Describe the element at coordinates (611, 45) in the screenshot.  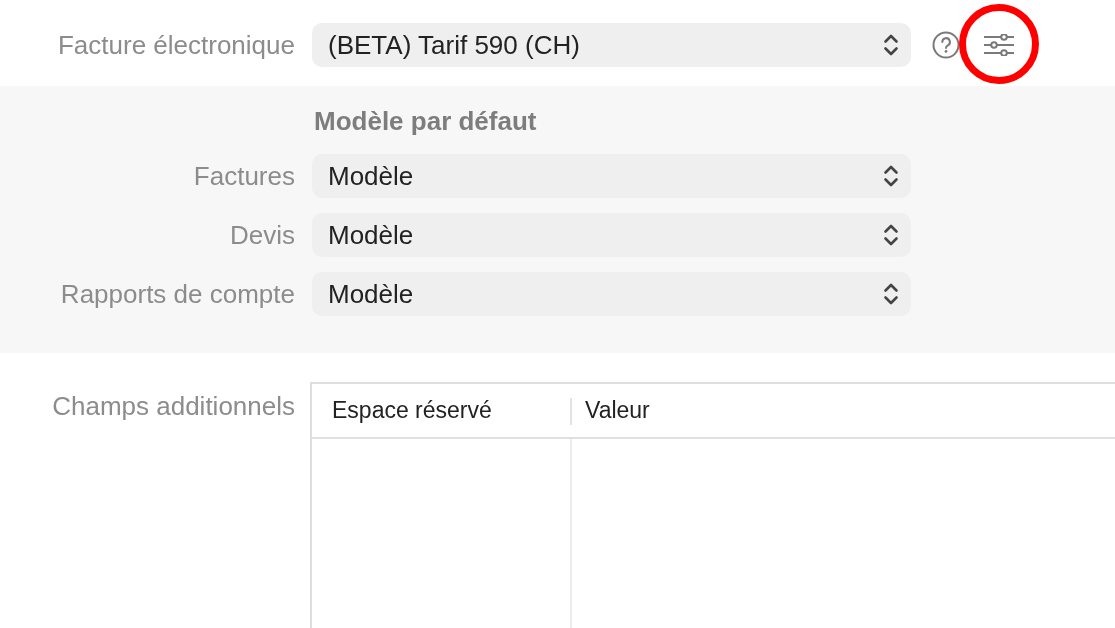
I see `dropdown: (BETA) Tarif 590 (CH)` at that location.